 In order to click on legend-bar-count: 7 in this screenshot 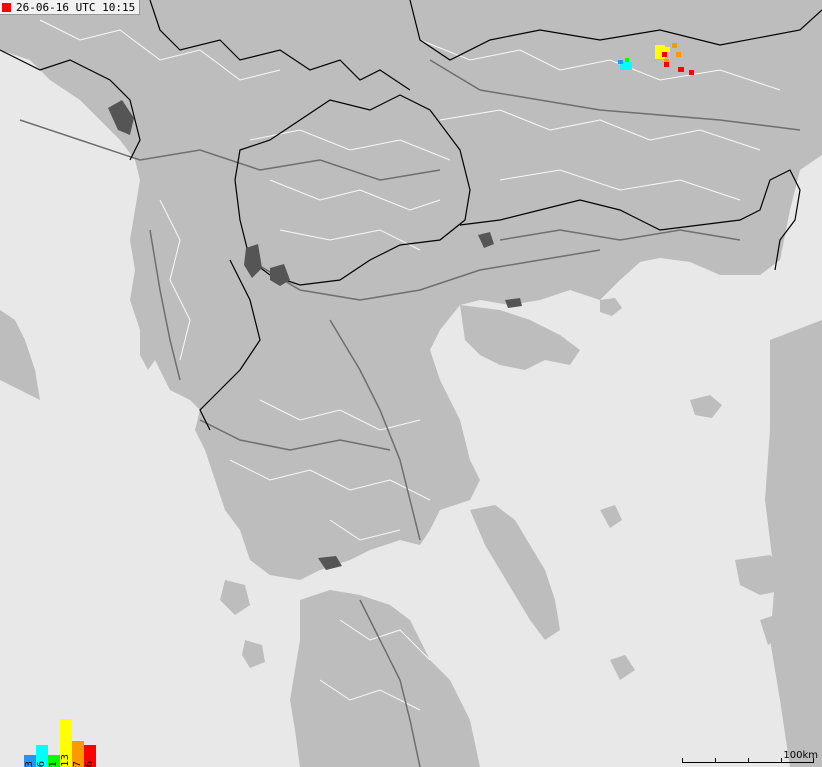, I will do `click(77, 763)`.